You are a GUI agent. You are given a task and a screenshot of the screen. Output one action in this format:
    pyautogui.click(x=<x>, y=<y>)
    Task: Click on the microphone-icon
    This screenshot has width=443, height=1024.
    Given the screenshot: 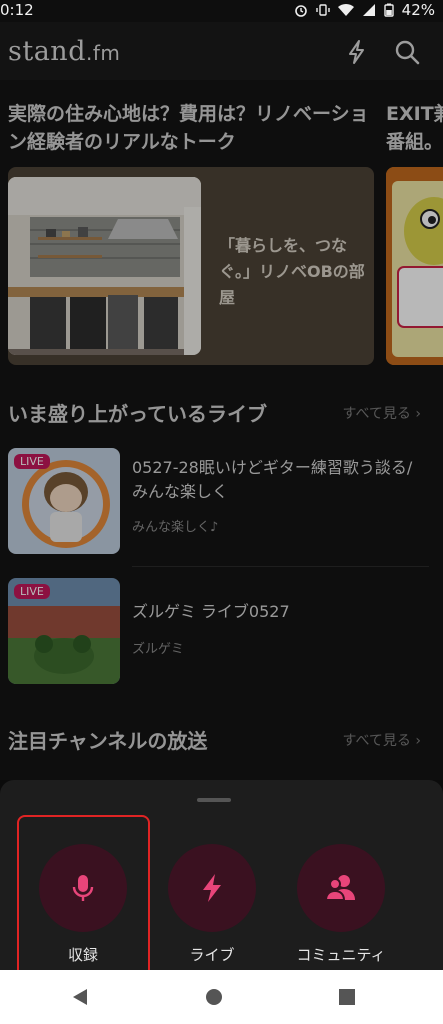 What is the action you would take?
    pyautogui.click(x=83, y=888)
    